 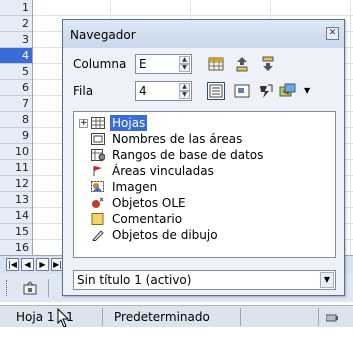 What do you see at coordinates (16, 136) in the screenshot?
I see `row-number: 9` at bounding box center [16, 136].